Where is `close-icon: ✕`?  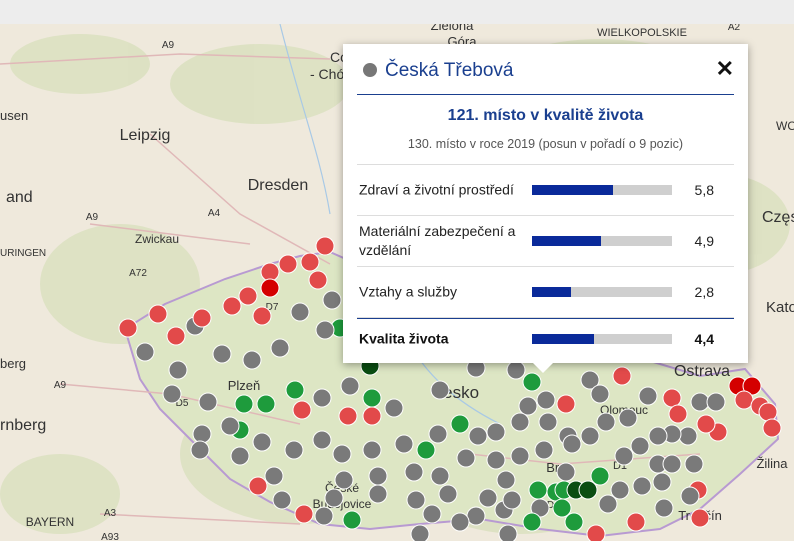
close-icon: ✕ is located at coordinates (725, 69).